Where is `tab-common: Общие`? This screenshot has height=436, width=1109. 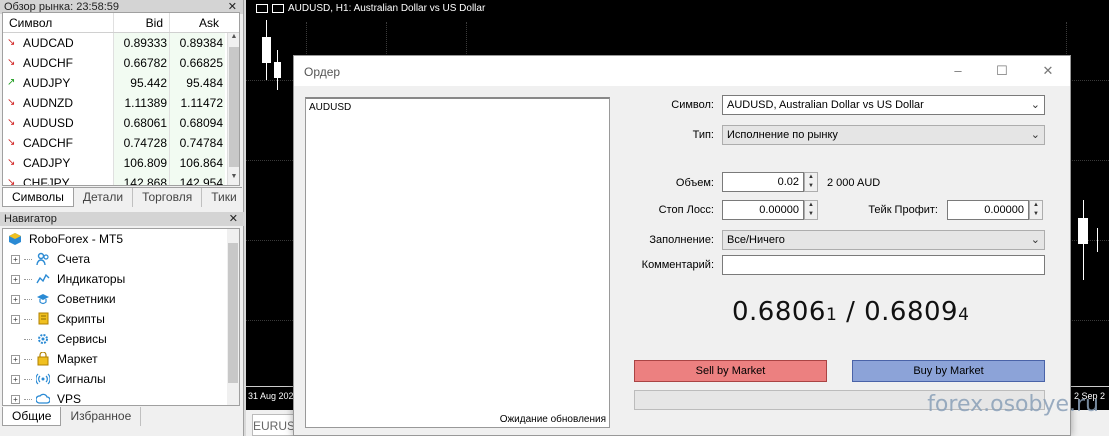
tab-common: Общие is located at coordinates (32, 416).